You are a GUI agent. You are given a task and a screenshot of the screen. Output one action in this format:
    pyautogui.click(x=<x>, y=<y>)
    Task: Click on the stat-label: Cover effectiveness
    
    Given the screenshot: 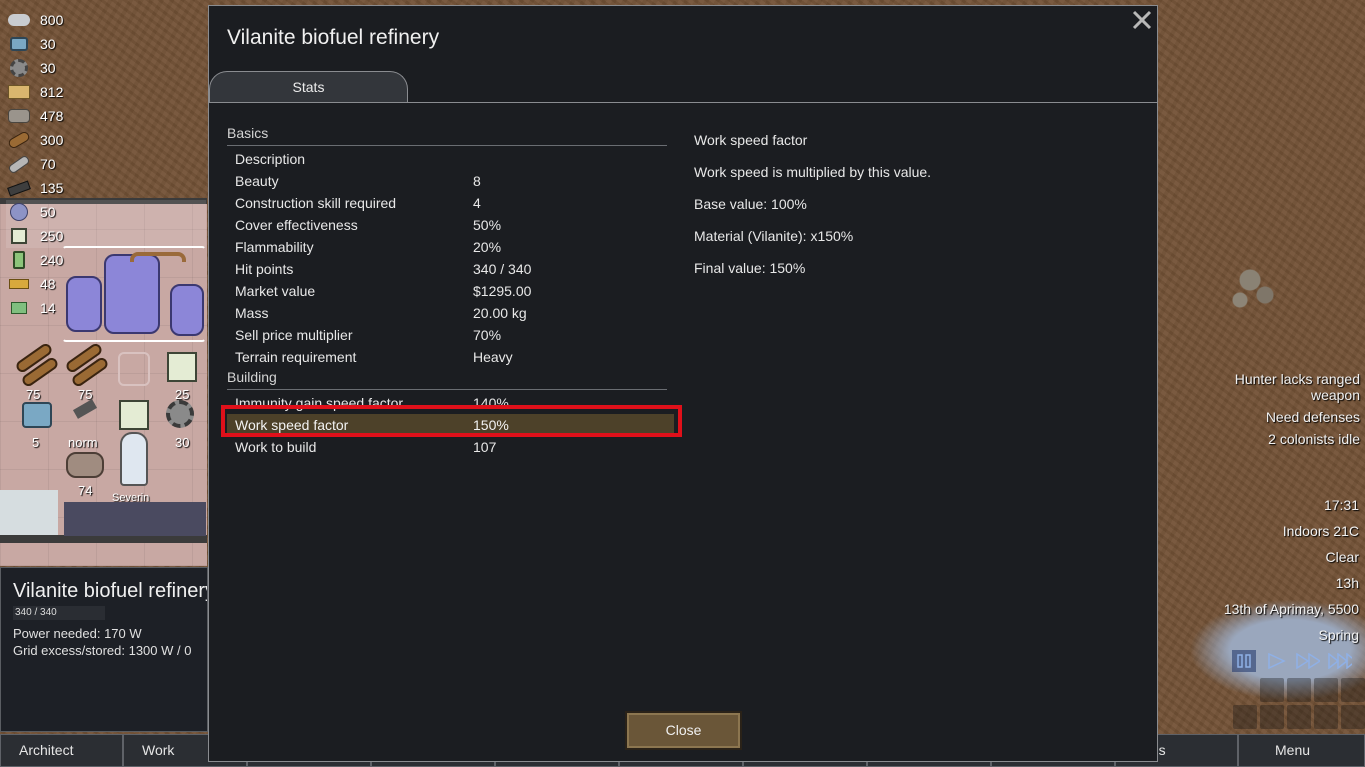 What is the action you would take?
    pyautogui.click(x=296, y=225)
    